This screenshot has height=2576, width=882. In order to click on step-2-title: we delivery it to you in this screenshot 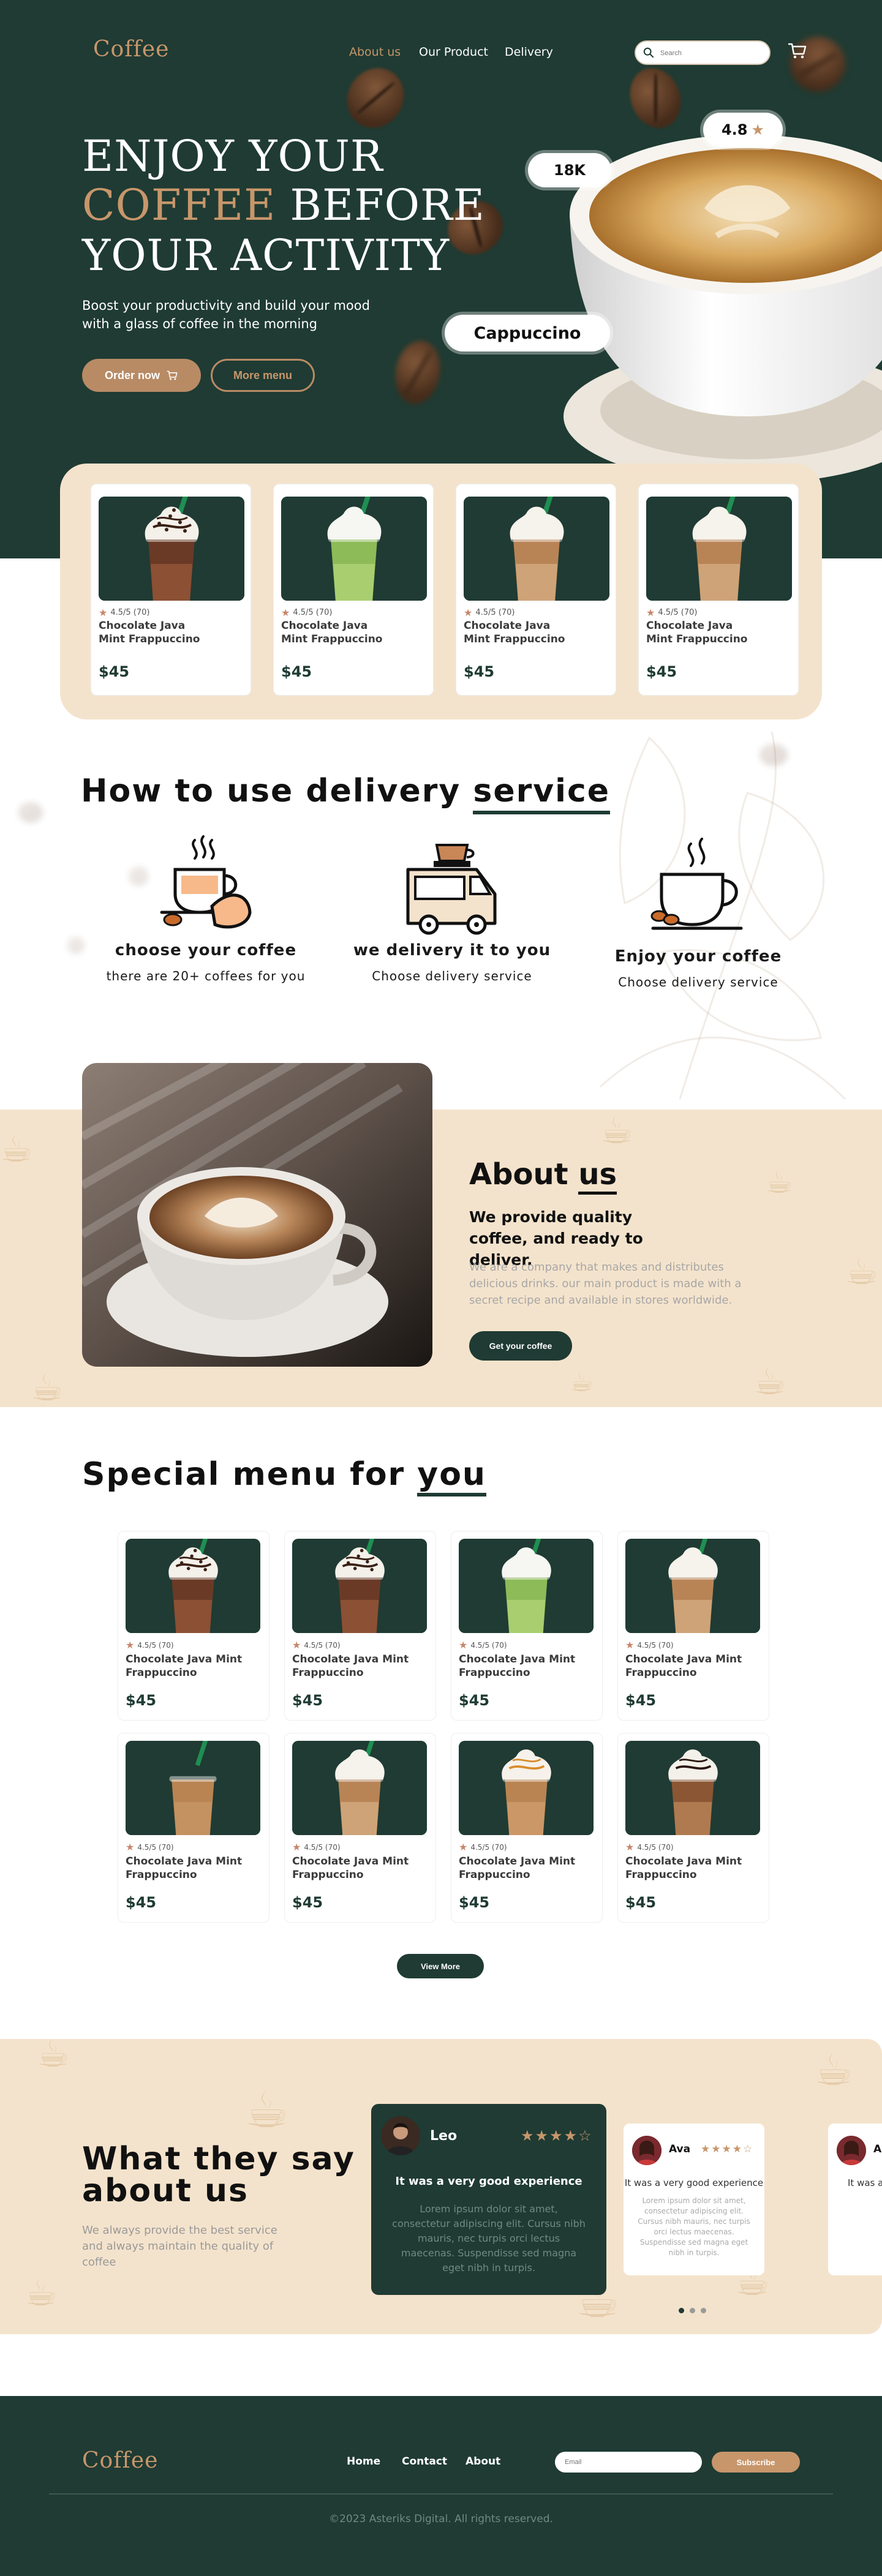, I will do `click(452, 950)`.